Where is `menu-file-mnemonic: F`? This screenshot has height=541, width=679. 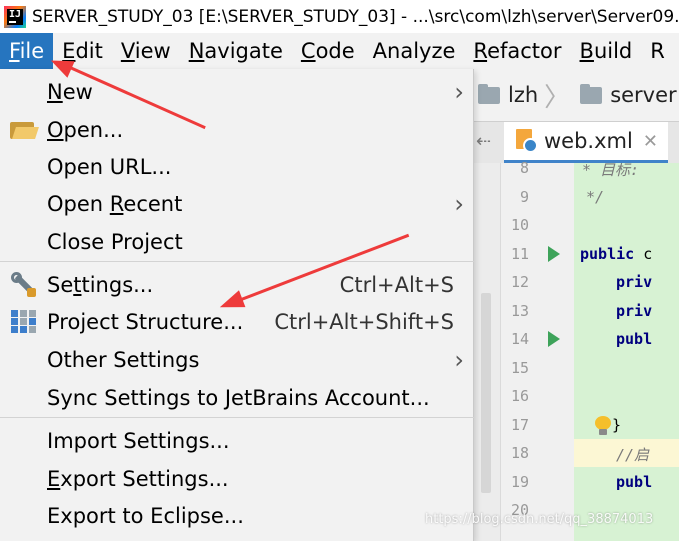 menu-file-mnemonic: F is located at coordinates (14, 51).